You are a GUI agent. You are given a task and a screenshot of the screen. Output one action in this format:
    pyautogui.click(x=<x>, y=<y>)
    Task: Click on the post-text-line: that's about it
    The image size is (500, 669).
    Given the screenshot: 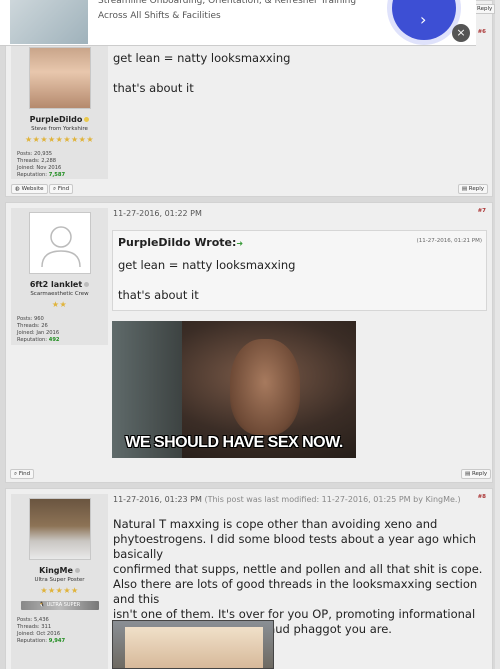 What is the action you would take?
    pyautogui.click(x=153, y=88)
    